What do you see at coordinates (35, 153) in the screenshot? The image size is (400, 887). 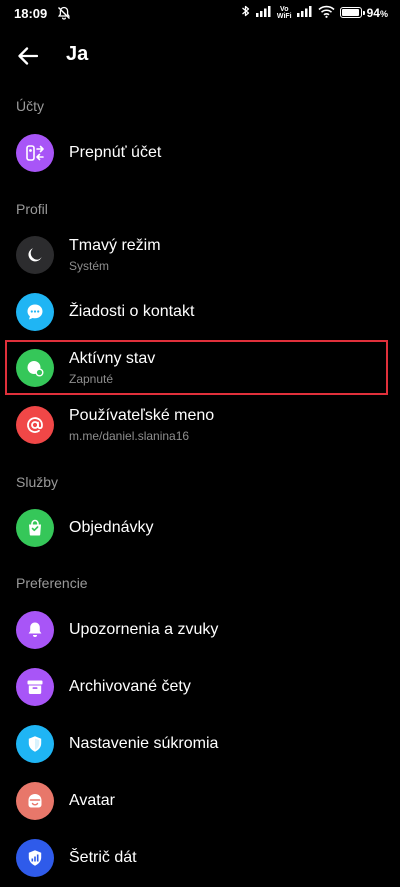 I see `switch-account-icon` at bounding box center [35, 153].